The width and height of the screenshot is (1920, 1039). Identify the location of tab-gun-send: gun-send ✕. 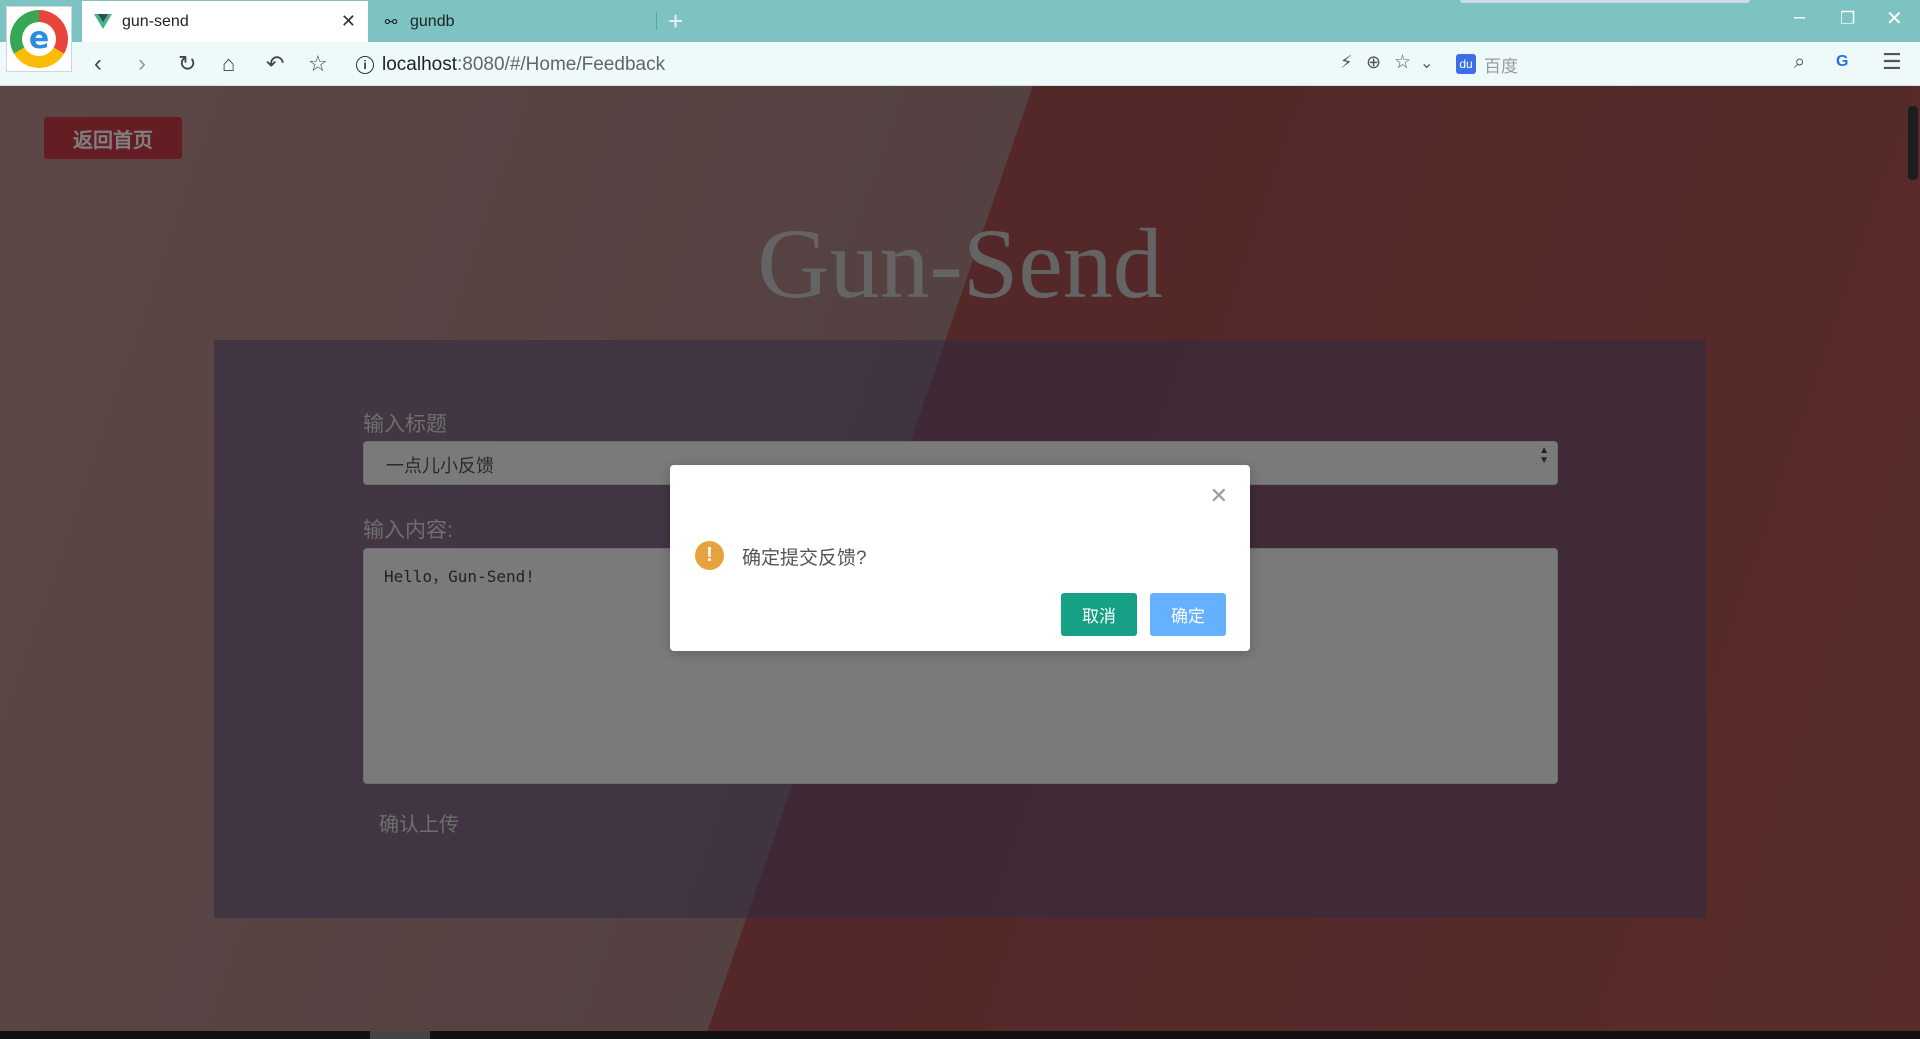
(225, 21).